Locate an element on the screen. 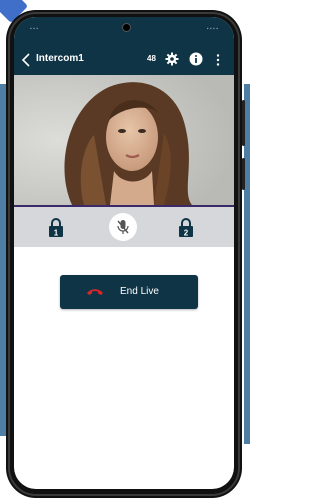 The width and height of the screenshot is (320, 504). mic-toggle-button is located at coordinates (123, 227).